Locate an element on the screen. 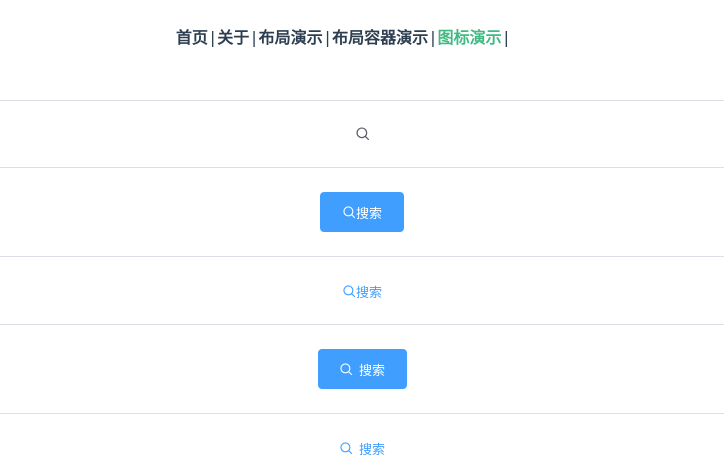  search-button-spaced-label: 搜索 is located at coordinates (371, 371).